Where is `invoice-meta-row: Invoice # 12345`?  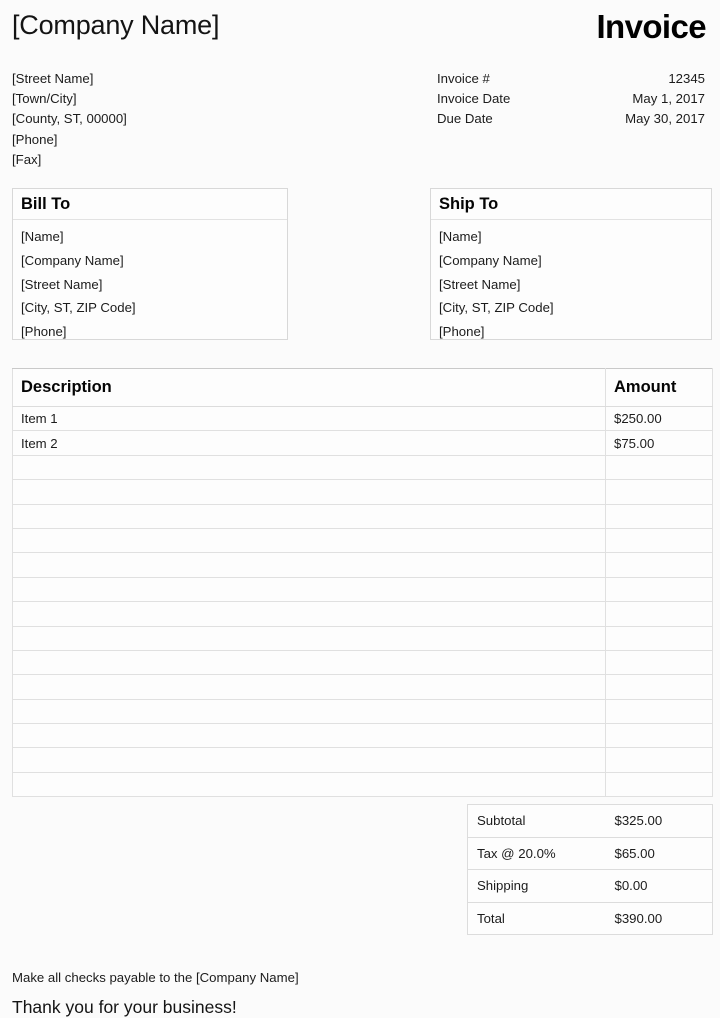
invoice-meta-row: Invoice # 12345 is located at coordinates (571, 79).